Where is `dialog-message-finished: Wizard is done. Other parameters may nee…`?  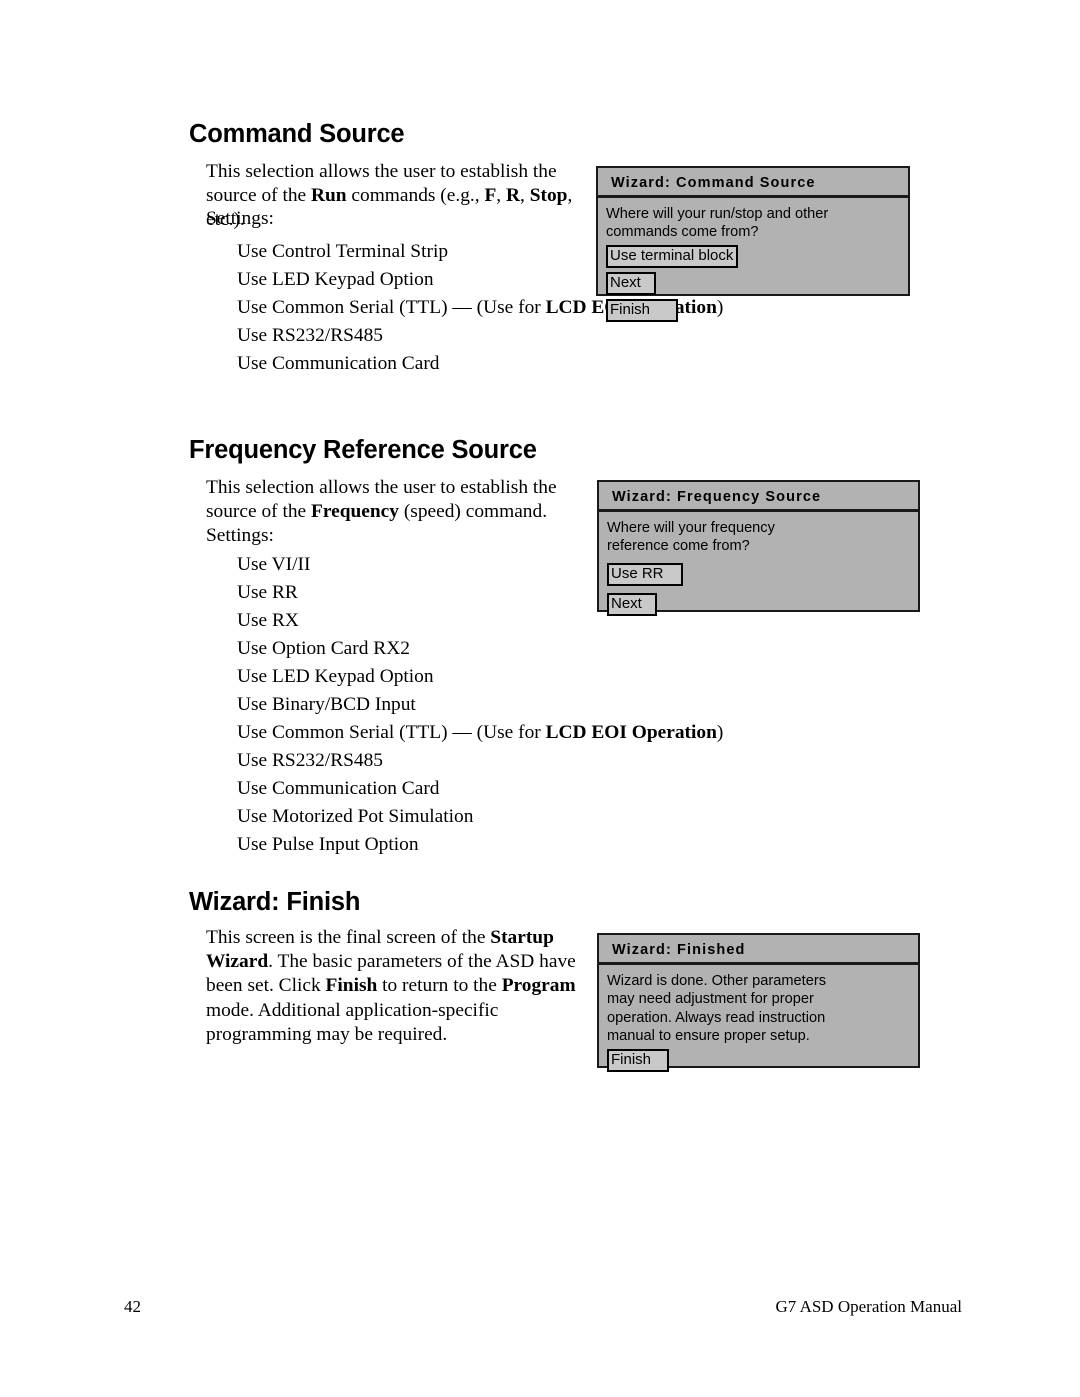
dialog-message-finished: Wizard is done. Other parameters may nee… is located at coordinates (716, 1009).